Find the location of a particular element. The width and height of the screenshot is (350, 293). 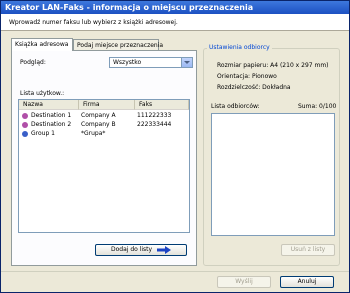

view-dropdown: Wszystko is located at coordinates (151, 62).